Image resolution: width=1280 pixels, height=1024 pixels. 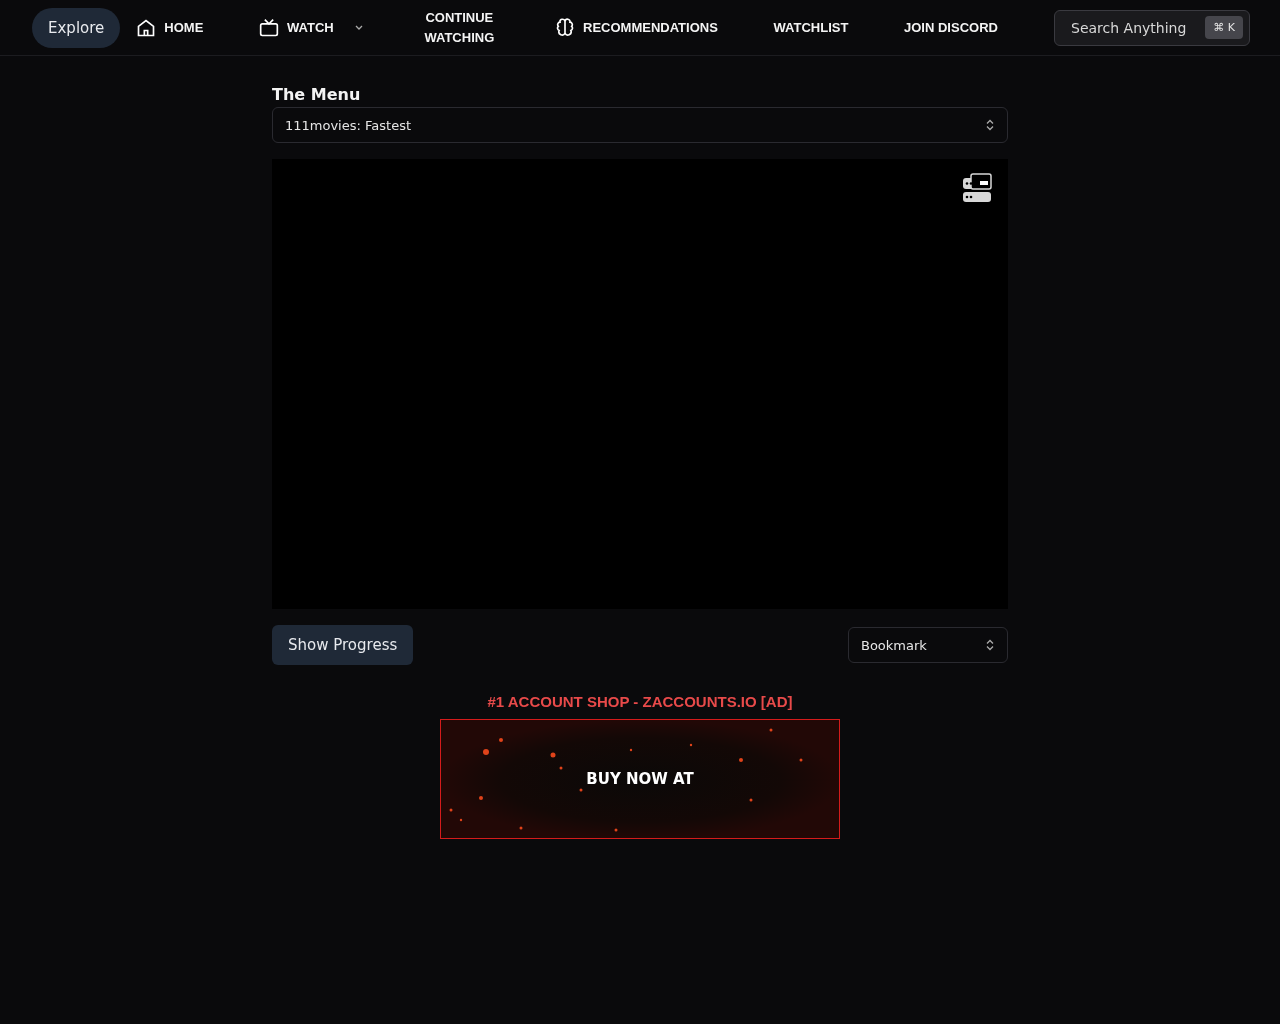 I want to click on search-field: Search Anything ⌘ K, so click(x=1152, y=27).